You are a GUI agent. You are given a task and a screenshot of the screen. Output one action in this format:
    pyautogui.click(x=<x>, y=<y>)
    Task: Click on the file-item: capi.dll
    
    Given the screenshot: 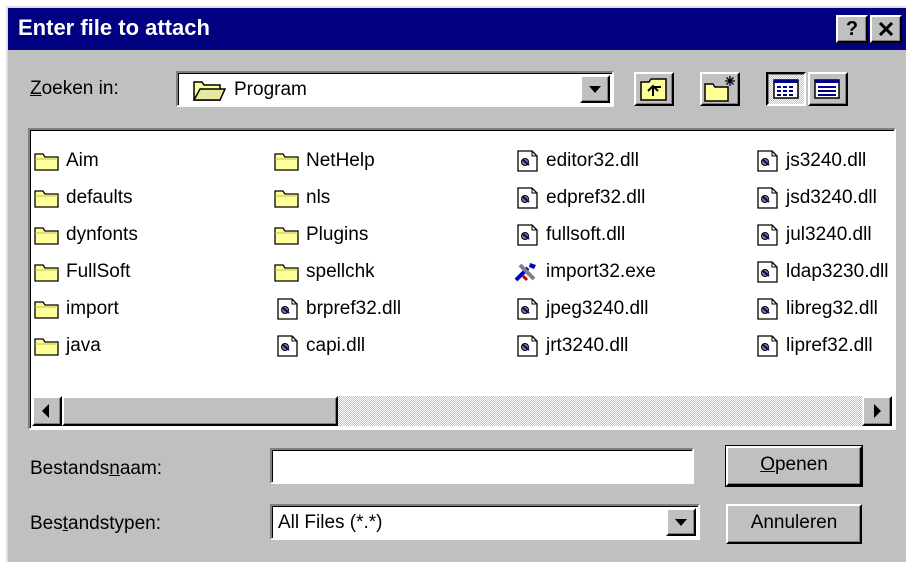 What is the action you would take?
    pyautogui.click(x=337, y=345)
    